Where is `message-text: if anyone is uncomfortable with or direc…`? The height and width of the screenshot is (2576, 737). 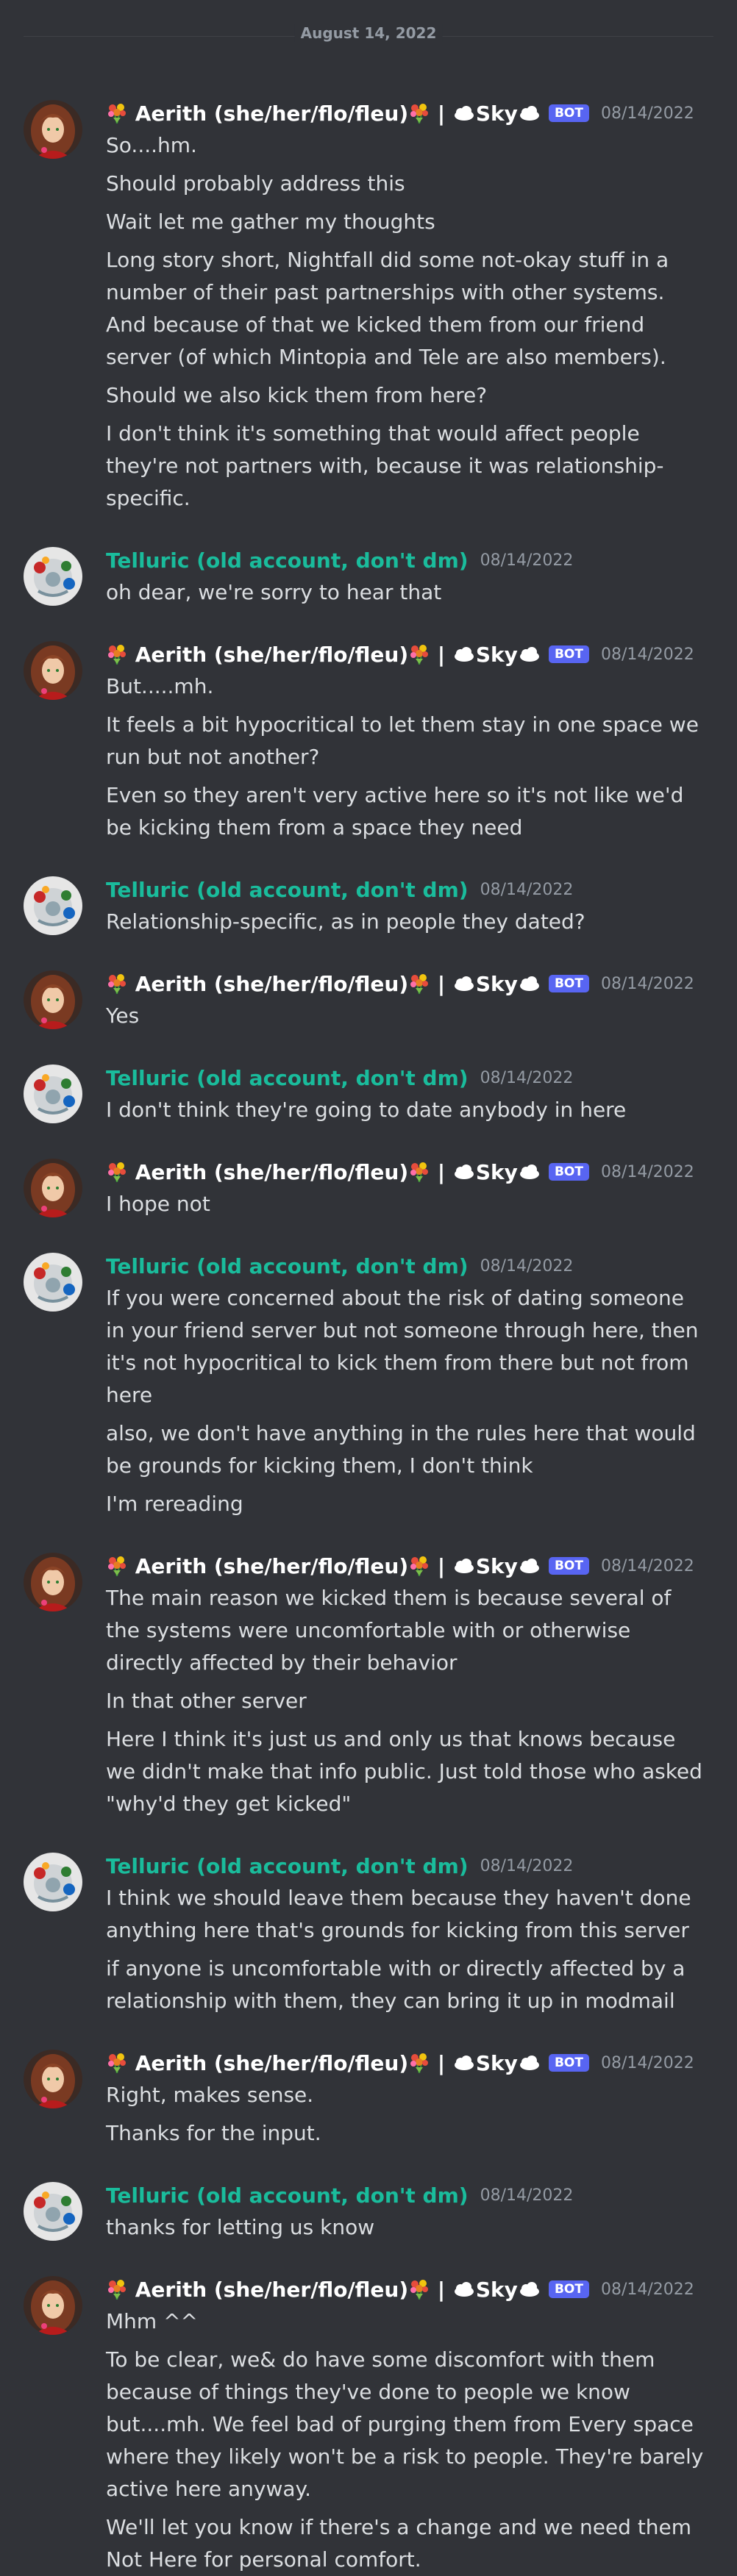
message-text: if anyone is uncomfortable with or direc… is located at coordinates (396, 1985).